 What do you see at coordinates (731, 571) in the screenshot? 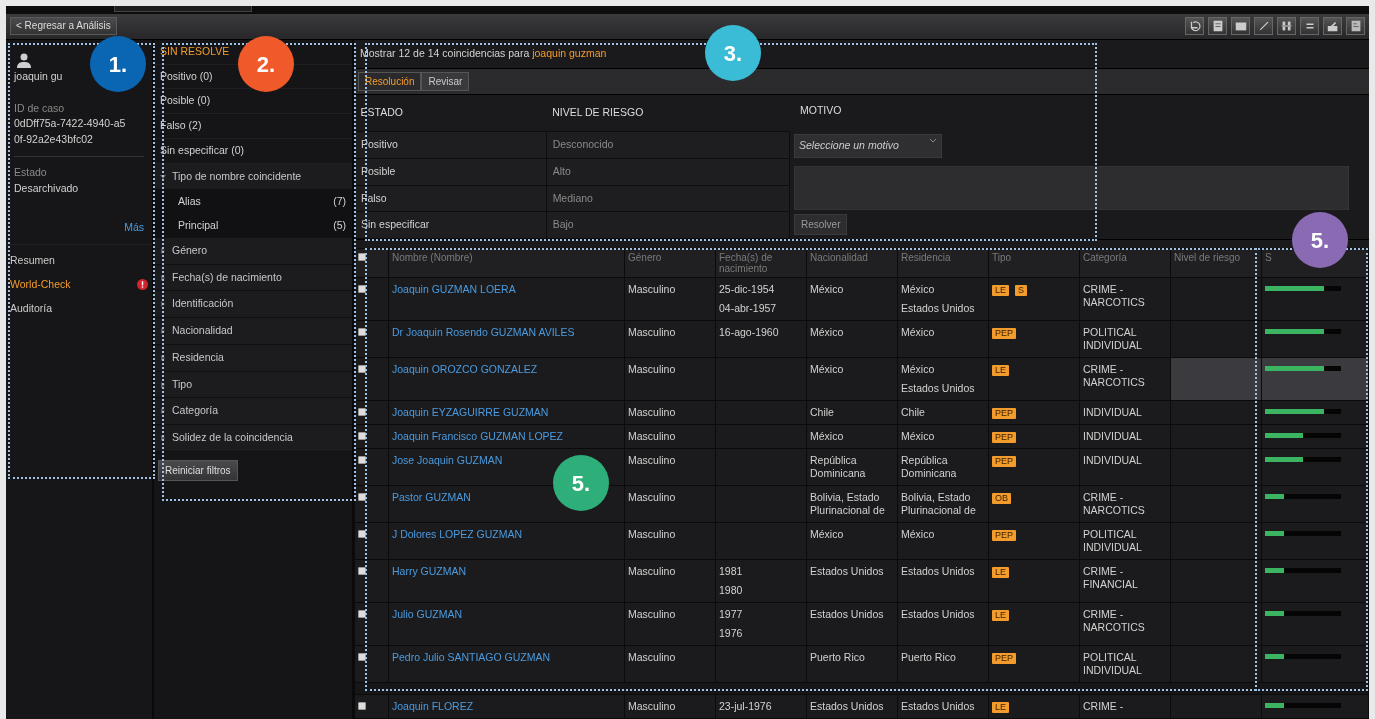
I see `date-text: 1981` at bounding box center [731, 571].